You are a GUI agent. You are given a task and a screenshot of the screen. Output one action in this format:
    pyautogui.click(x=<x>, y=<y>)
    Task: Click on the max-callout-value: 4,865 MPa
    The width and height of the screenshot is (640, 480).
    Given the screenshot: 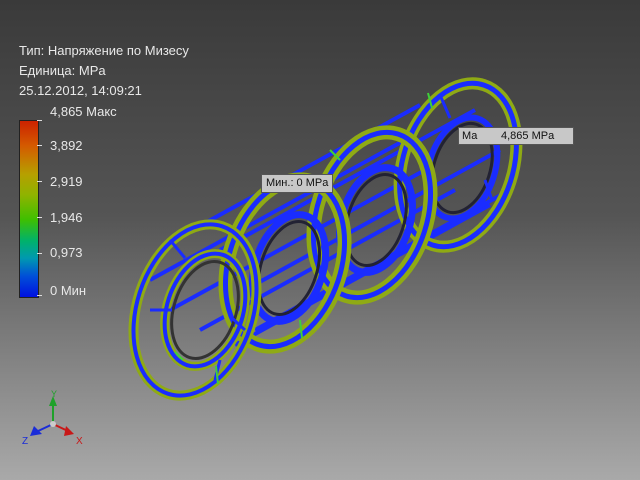 What is the action you would take?
    pyautogui.click(x=528, y=136)
    